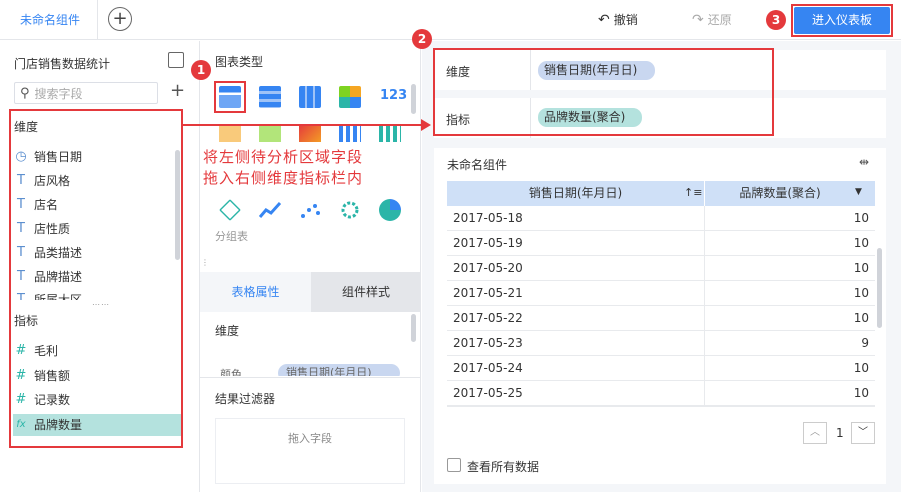 Image resolution: width=901 pixels, height=492 pixels. I want to click on field-store-nature: T 店性质, so click(42, 229).